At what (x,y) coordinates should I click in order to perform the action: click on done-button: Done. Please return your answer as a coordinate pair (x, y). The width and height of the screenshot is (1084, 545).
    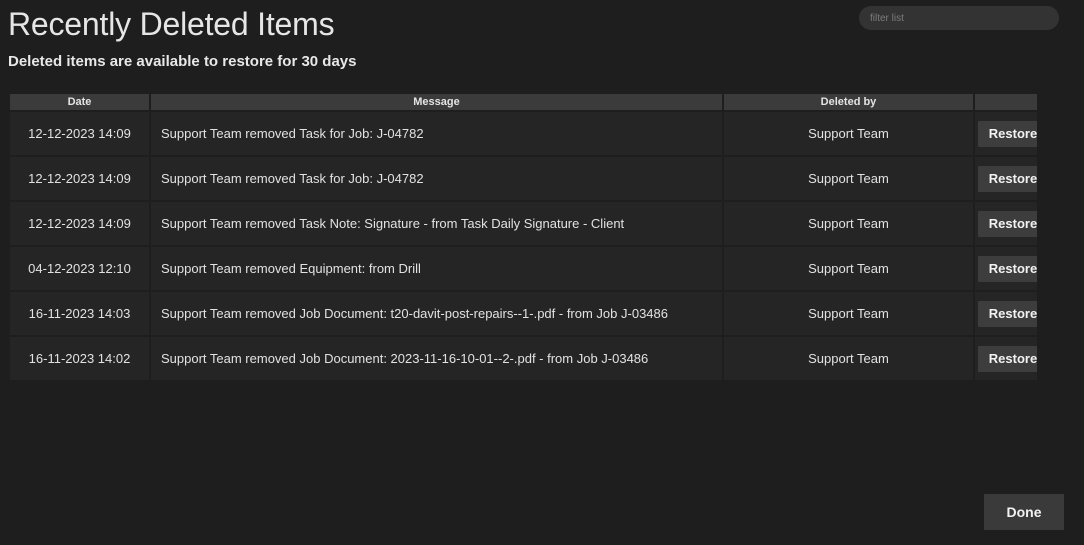
    Looking at the image, I should click on (1024, 512).